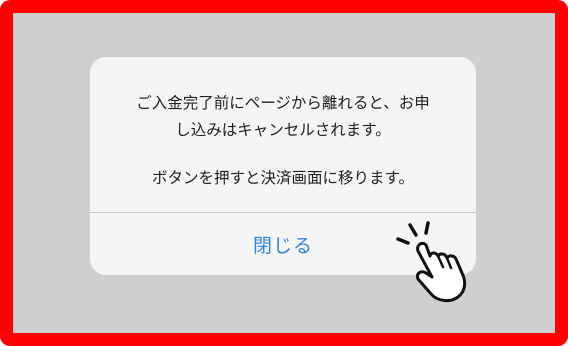 Image resolution: width=568 pixels, height=346 pixels. Describe the element at coordinates (283, 178) in the screenshot. I see `message-line-3: ボタンを押すと決済画面に移ります。` at that location.